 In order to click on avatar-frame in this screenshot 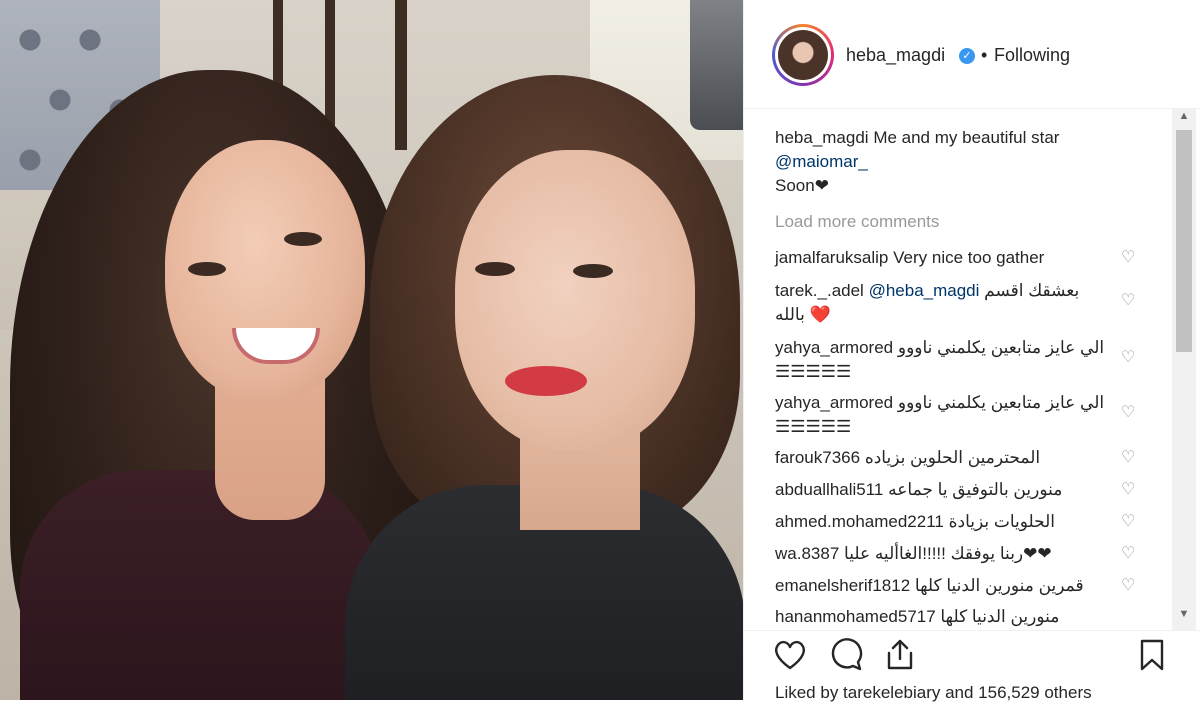, I will do `click(803, 55)`.